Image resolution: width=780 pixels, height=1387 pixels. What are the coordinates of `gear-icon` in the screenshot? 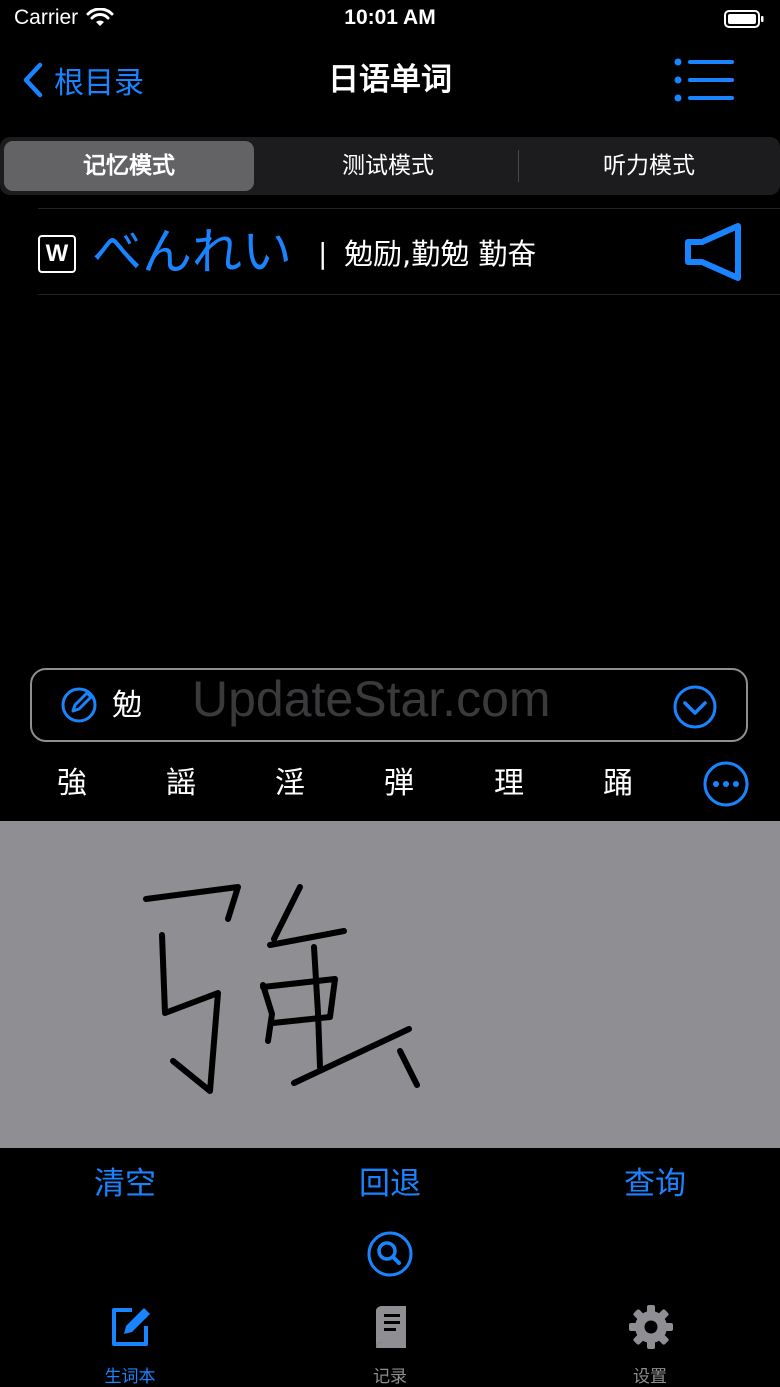 It's located at (651, 1327).